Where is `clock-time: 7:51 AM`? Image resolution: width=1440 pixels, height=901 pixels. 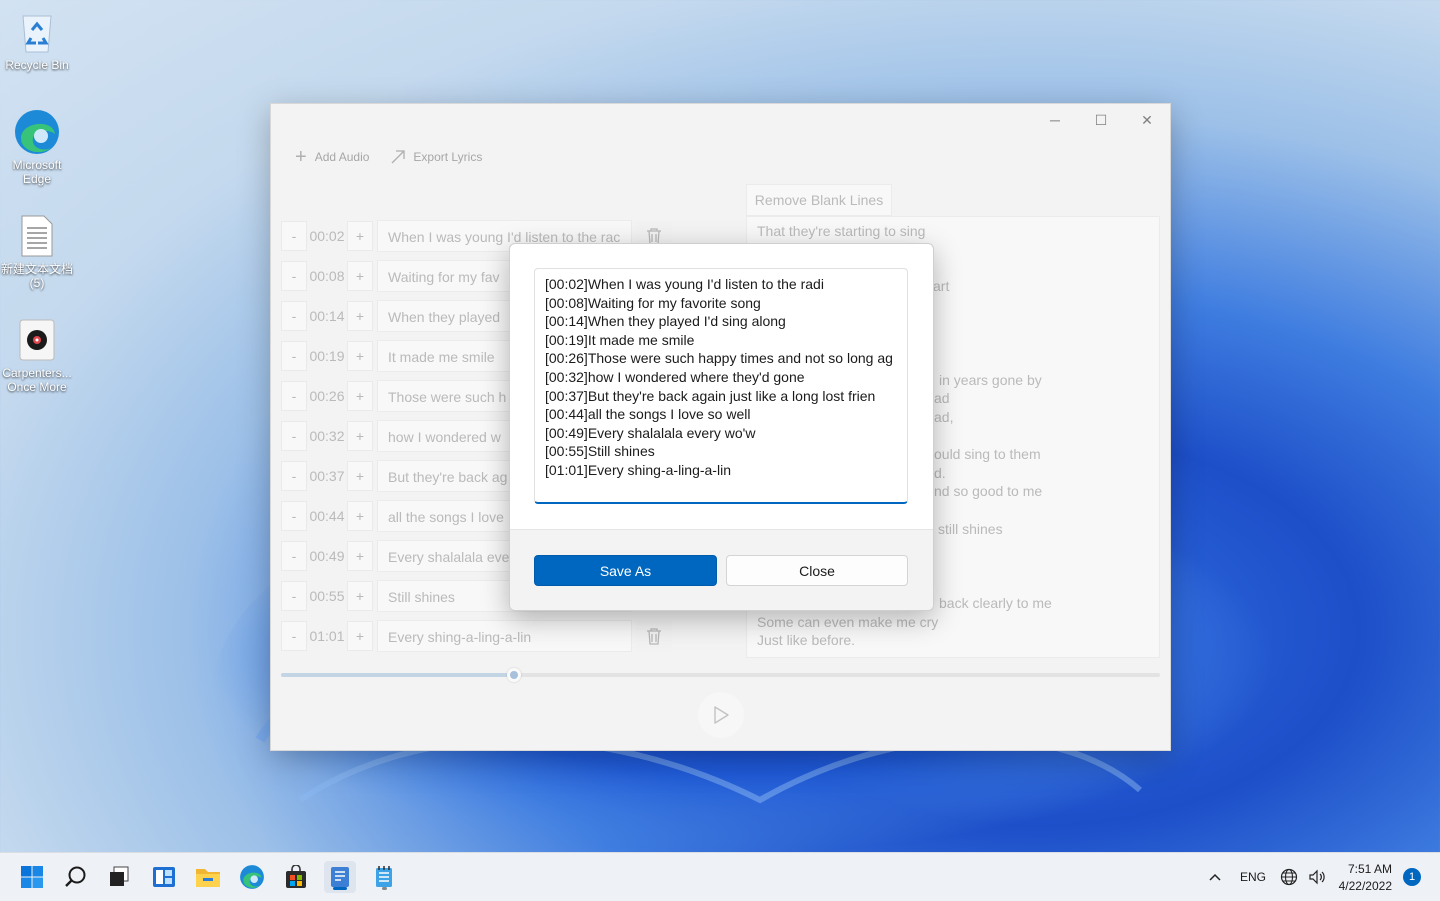 clock-time: 7:51 AM is located at coordinates (1369, 868).